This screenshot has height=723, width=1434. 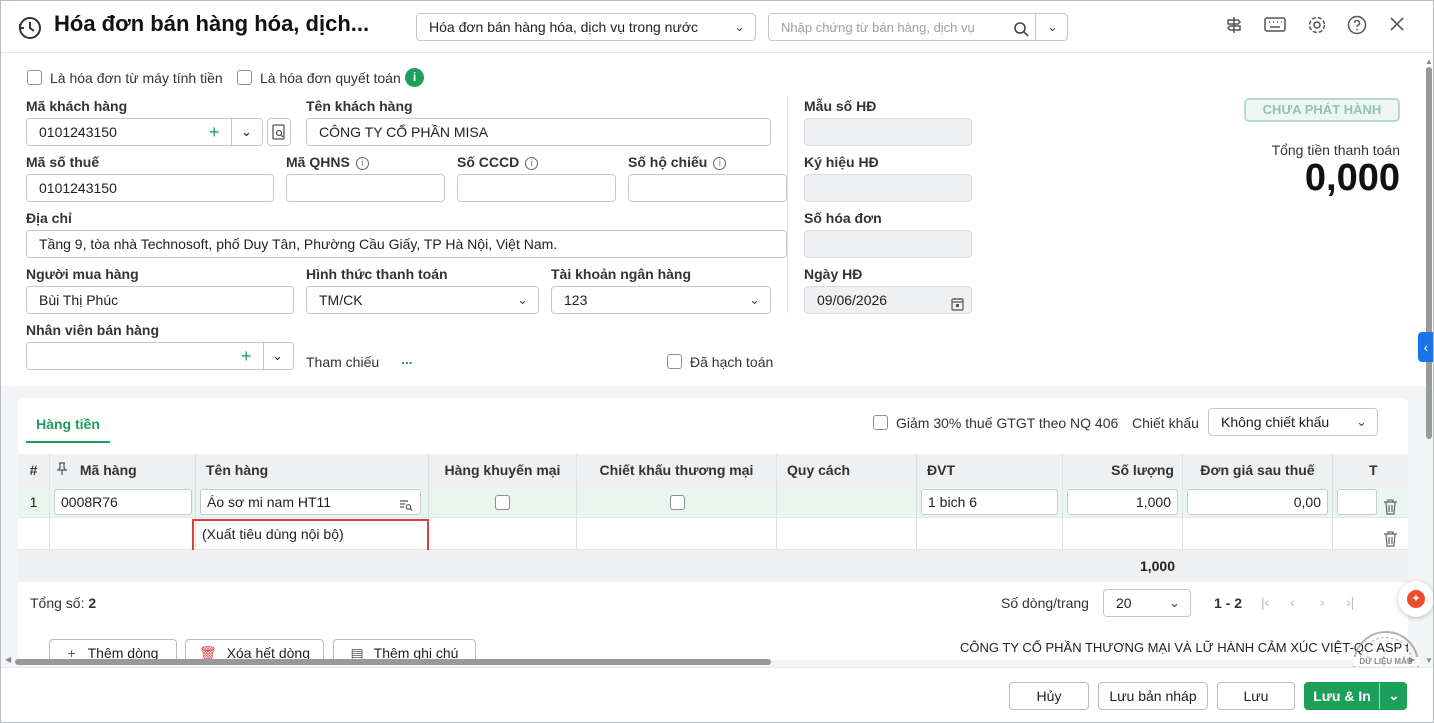 What do you see at coordinates (538, 132) in the screenshot?
I see `customer-name-field: CÔNG TY CỔ PHẦN MISA` at bounding box center [538, 132].